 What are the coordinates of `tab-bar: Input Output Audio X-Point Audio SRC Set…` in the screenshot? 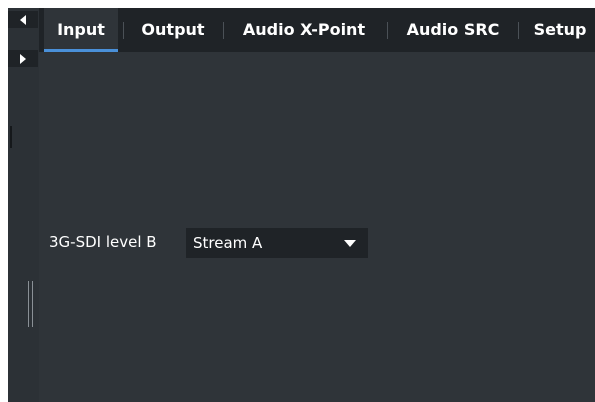 It's located at (317, 30).